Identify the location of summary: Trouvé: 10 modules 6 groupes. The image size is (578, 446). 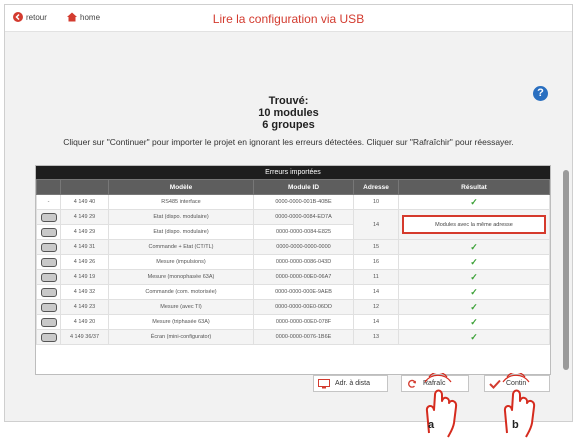
(288, 113).